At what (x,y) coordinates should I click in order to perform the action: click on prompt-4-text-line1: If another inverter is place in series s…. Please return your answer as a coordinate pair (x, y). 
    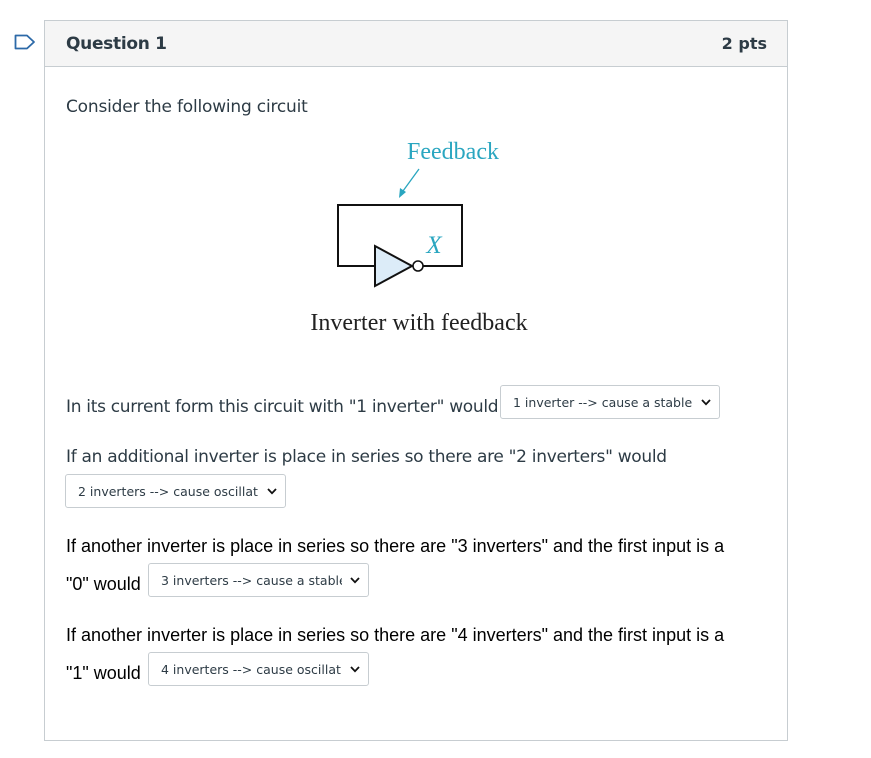
    Looking at the image, I should click on (395, 635).